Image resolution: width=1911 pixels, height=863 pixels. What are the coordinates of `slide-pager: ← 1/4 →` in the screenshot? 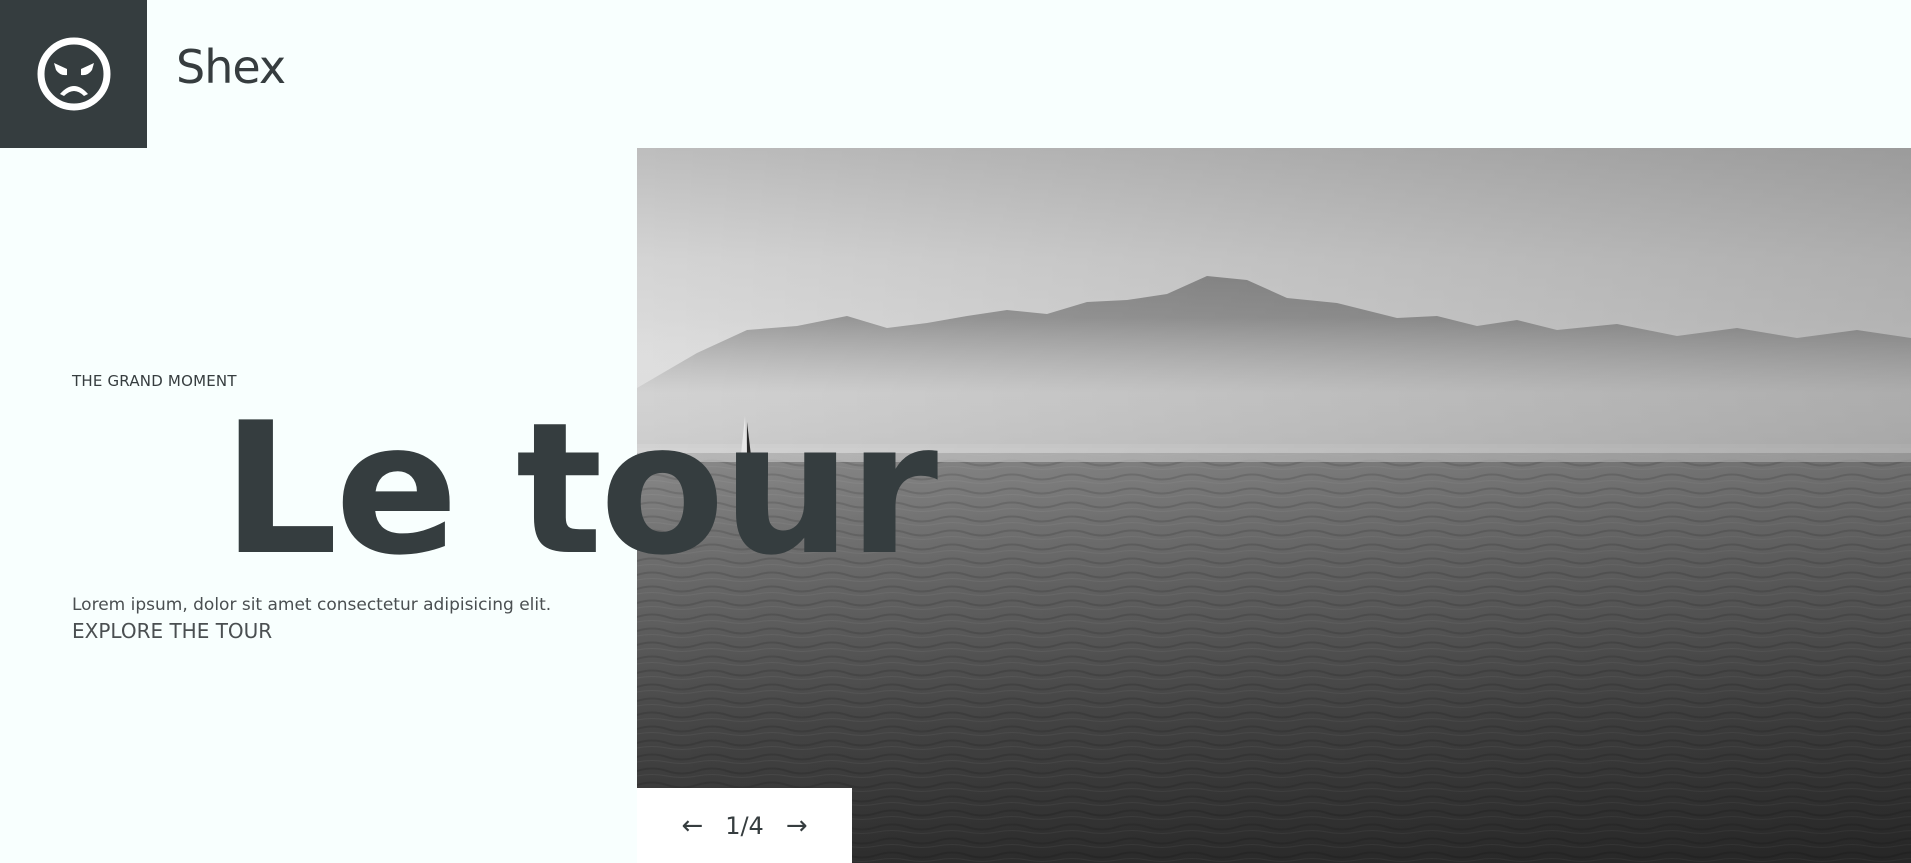 It's located at (744, 825).